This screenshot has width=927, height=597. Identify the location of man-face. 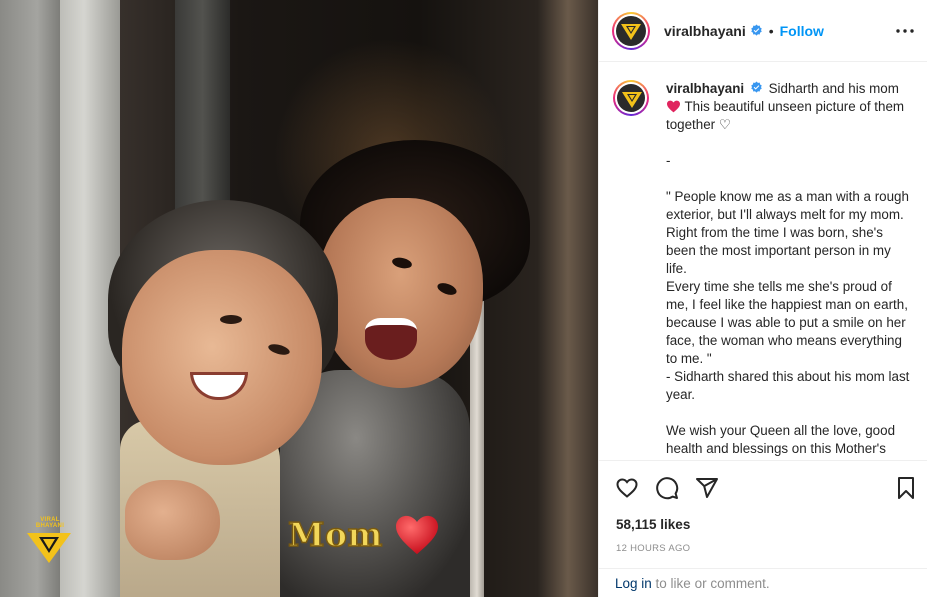
(400, 293).